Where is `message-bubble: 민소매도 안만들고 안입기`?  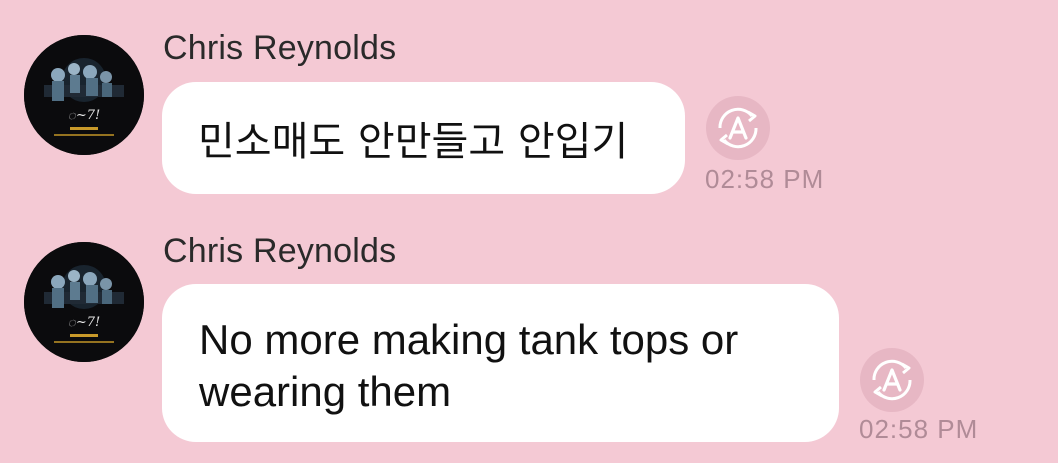 message-bubble: 민소매도 안만들고 안입기 is located at coordinates (423, 138).